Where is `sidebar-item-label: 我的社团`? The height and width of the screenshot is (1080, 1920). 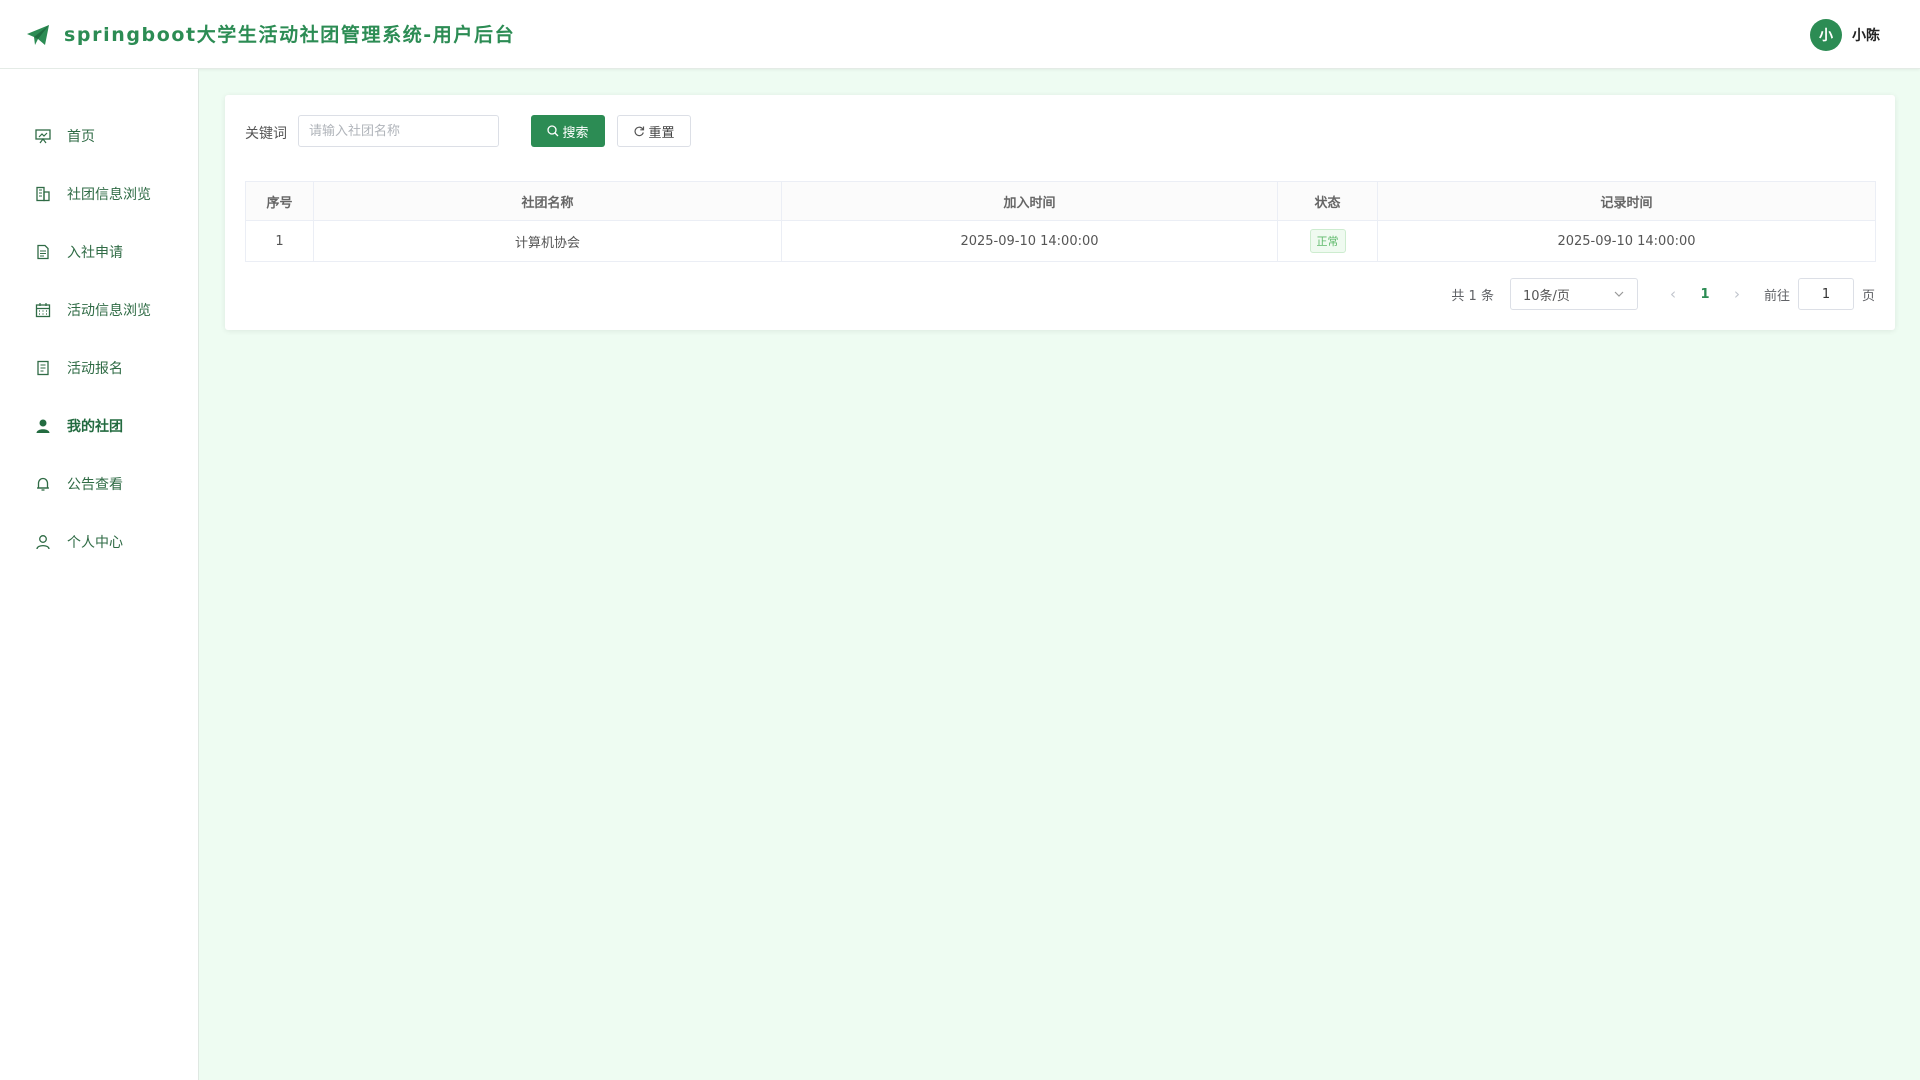
sidebar-item-label: 我的社团 is located at coordinates (95, 427).